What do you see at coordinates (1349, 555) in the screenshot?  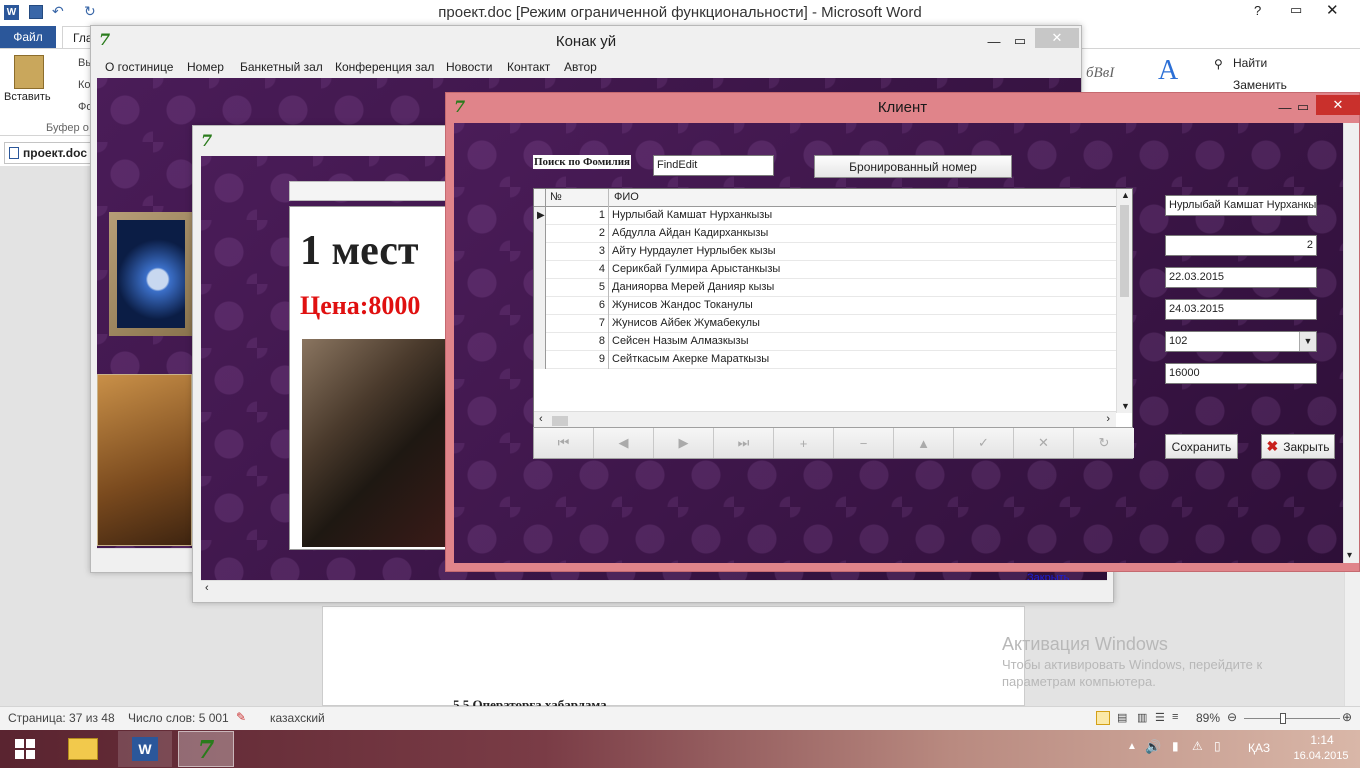 I see `client-scroll-down-icon: ▾` at bounding box center [1349, 555].